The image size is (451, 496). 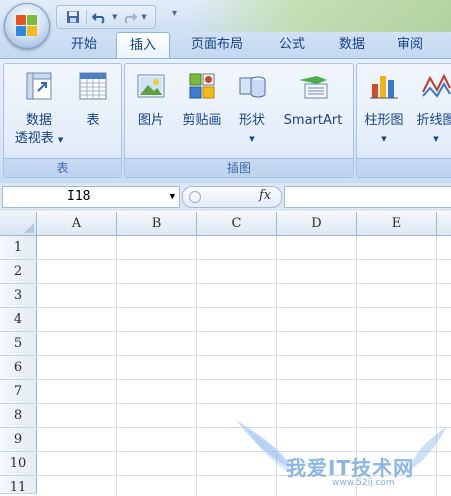 What do you see at coordinates (84, 45) in the screenshot?
I see `tab-home: 开始` at bounding box center [84, 45].